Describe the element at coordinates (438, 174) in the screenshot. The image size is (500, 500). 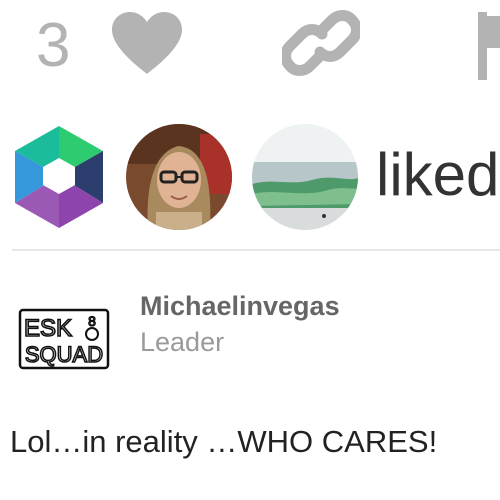
I see `liked-label: liked` at that location.